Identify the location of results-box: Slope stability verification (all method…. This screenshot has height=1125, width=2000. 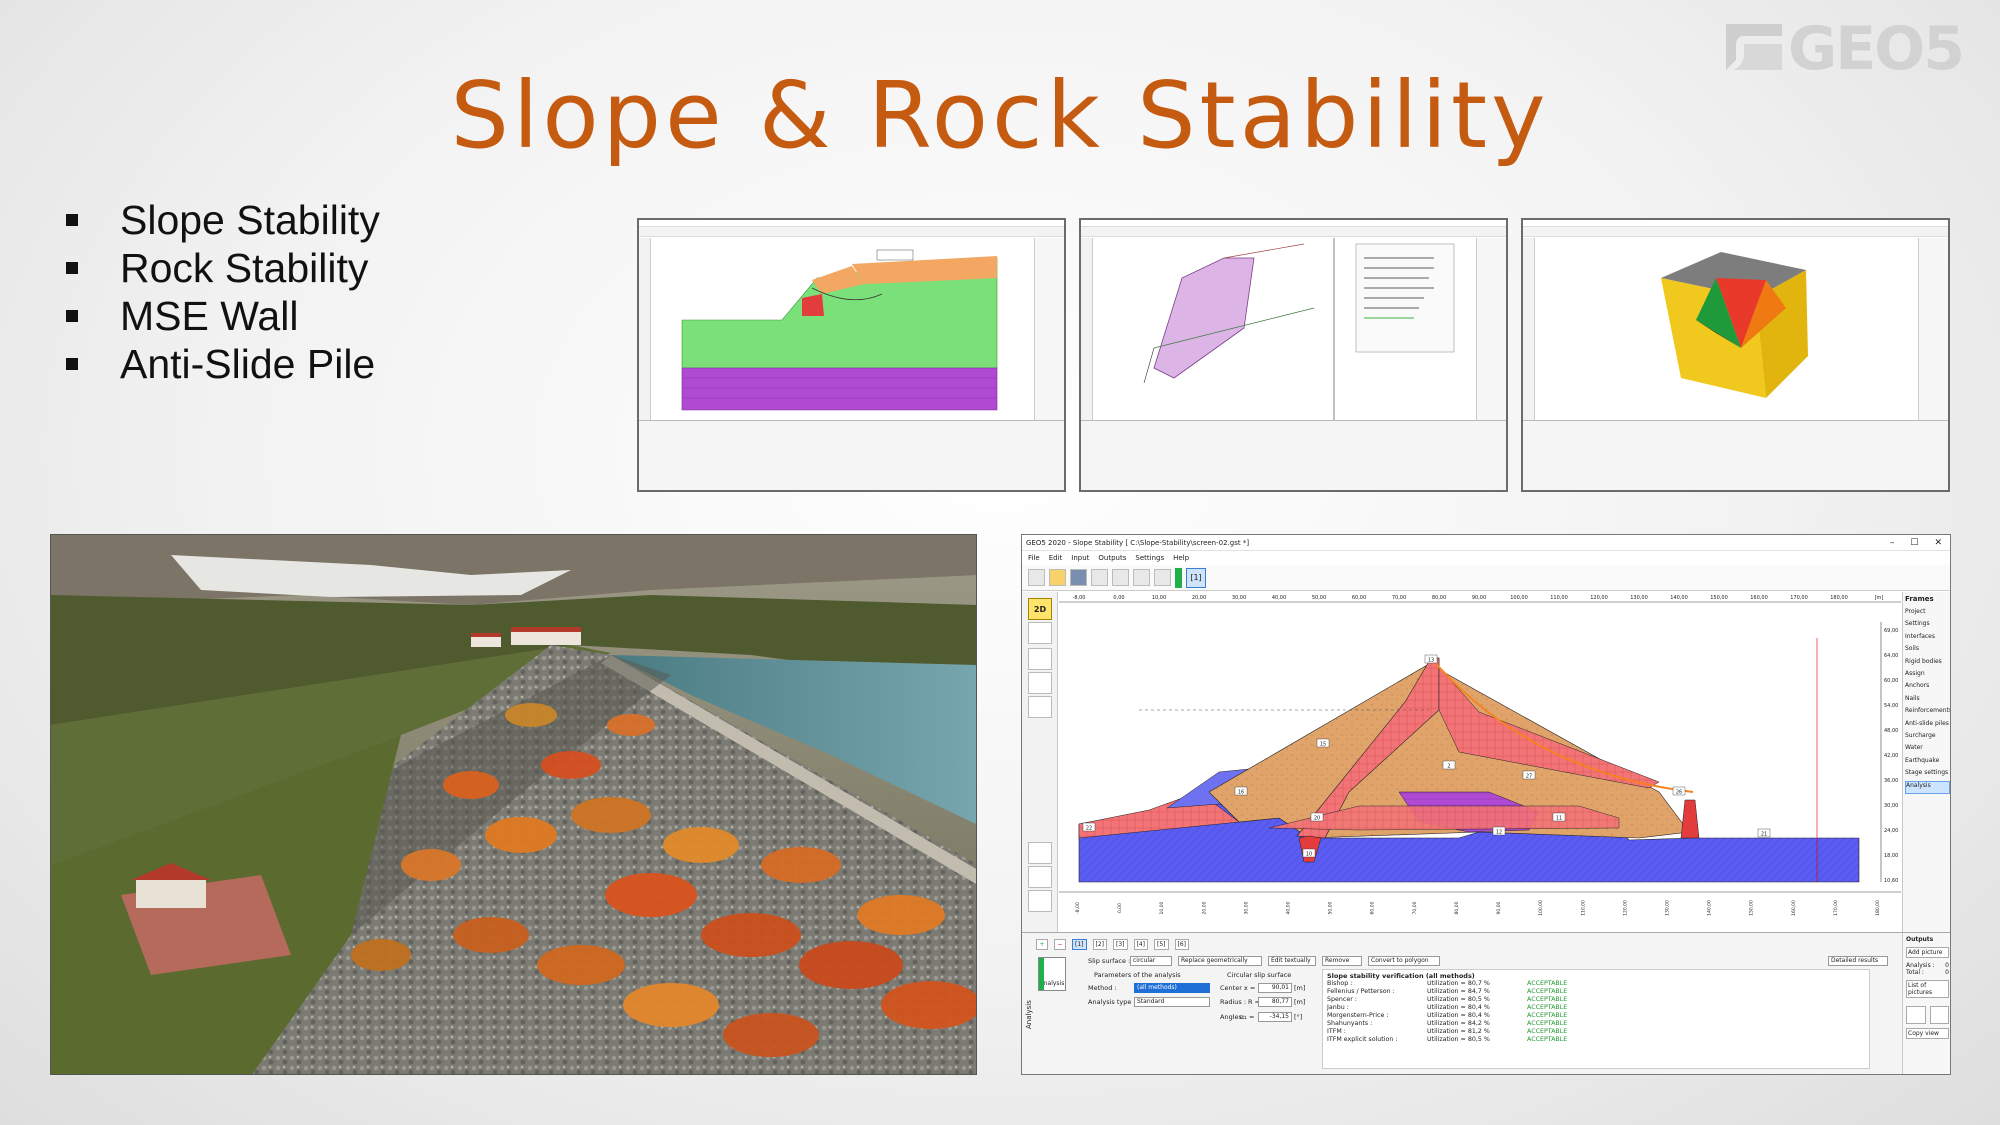
(1596, 1019).